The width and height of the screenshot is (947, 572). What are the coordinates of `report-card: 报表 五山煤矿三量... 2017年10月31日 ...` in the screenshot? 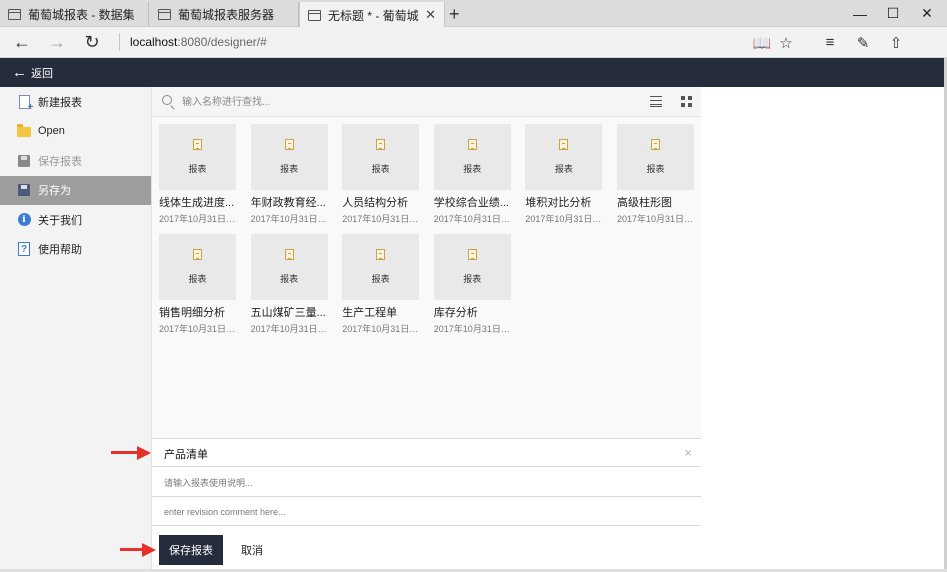 It's located at (289, 284).